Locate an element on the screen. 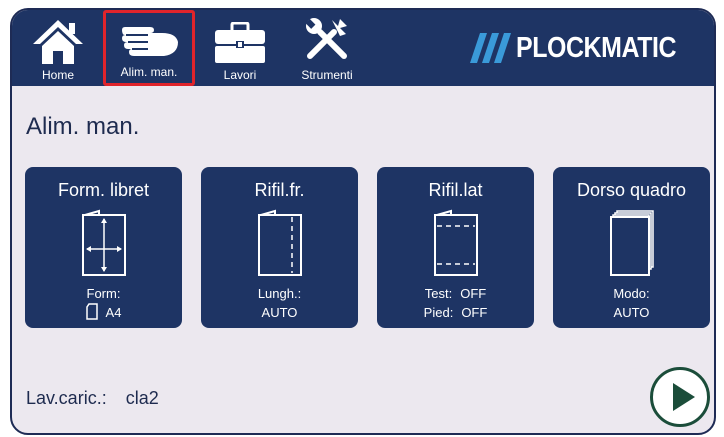 This screenshot has height=437, width=724. brand-name: PLOCKMATIC is located at coordinates (596, 47).